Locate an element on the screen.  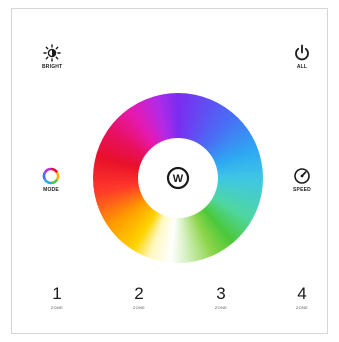
all-power-button: ALL is located at coordinates (302, 57).